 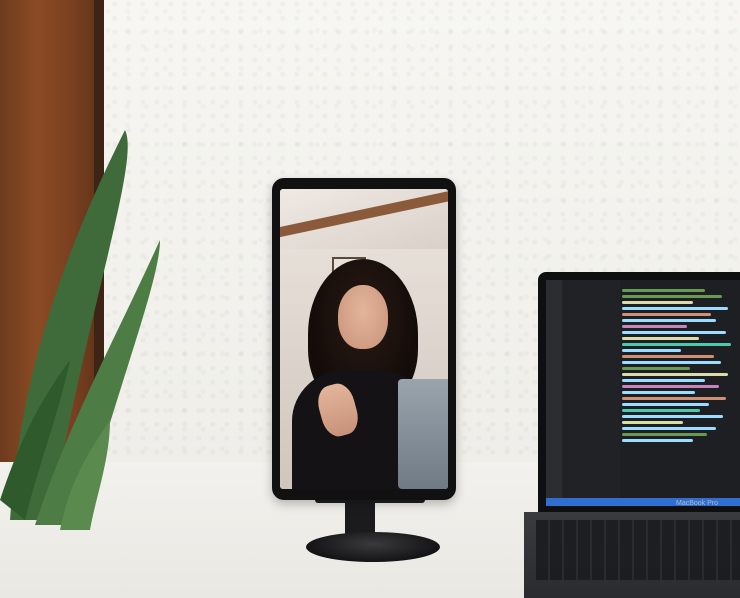 I want to click on editor-code-area, so click(x=681, y=392).